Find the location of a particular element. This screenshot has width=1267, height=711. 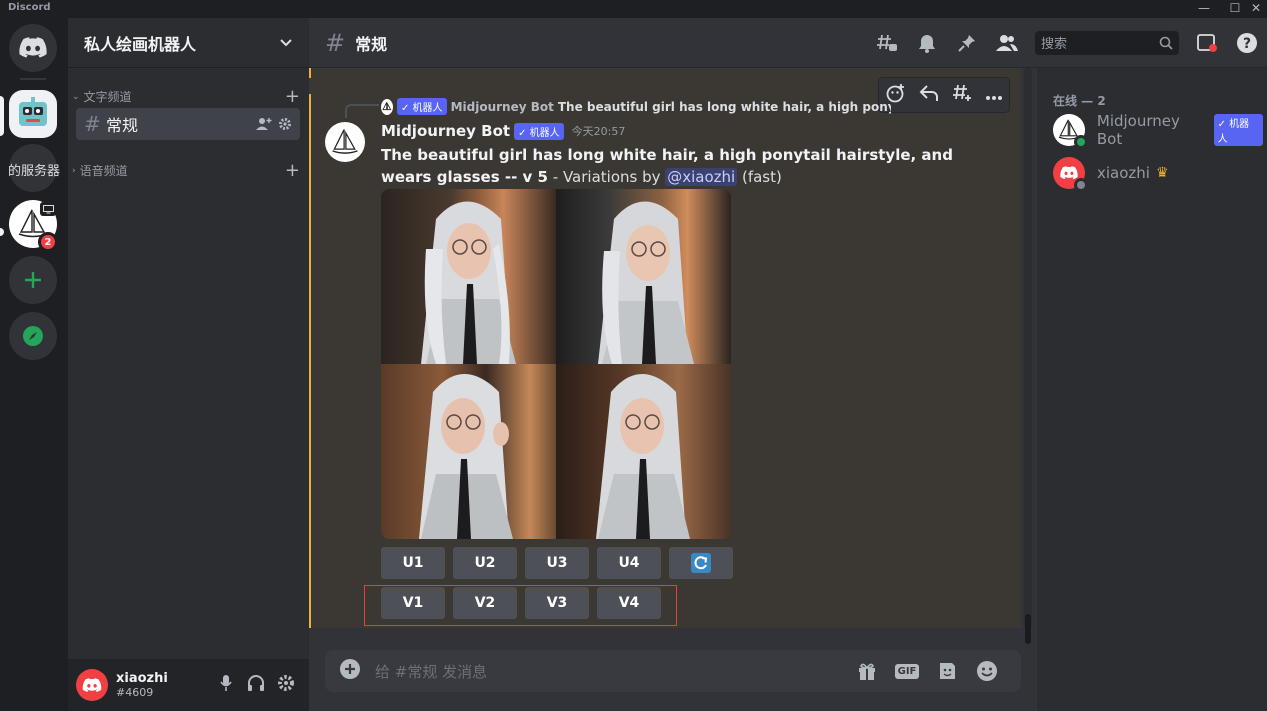

home-button is located at coordinates (33, 48).